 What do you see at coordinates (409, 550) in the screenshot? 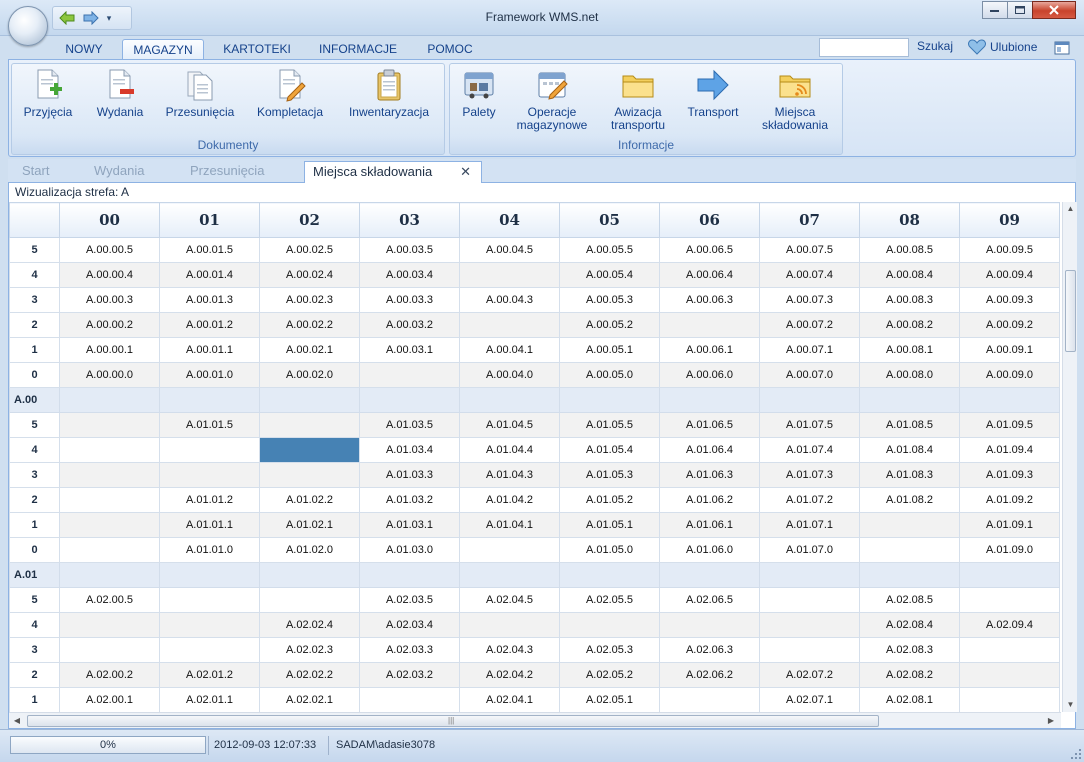
I see `location-cell: A.01.03.0` at bounding box center [409, 550].